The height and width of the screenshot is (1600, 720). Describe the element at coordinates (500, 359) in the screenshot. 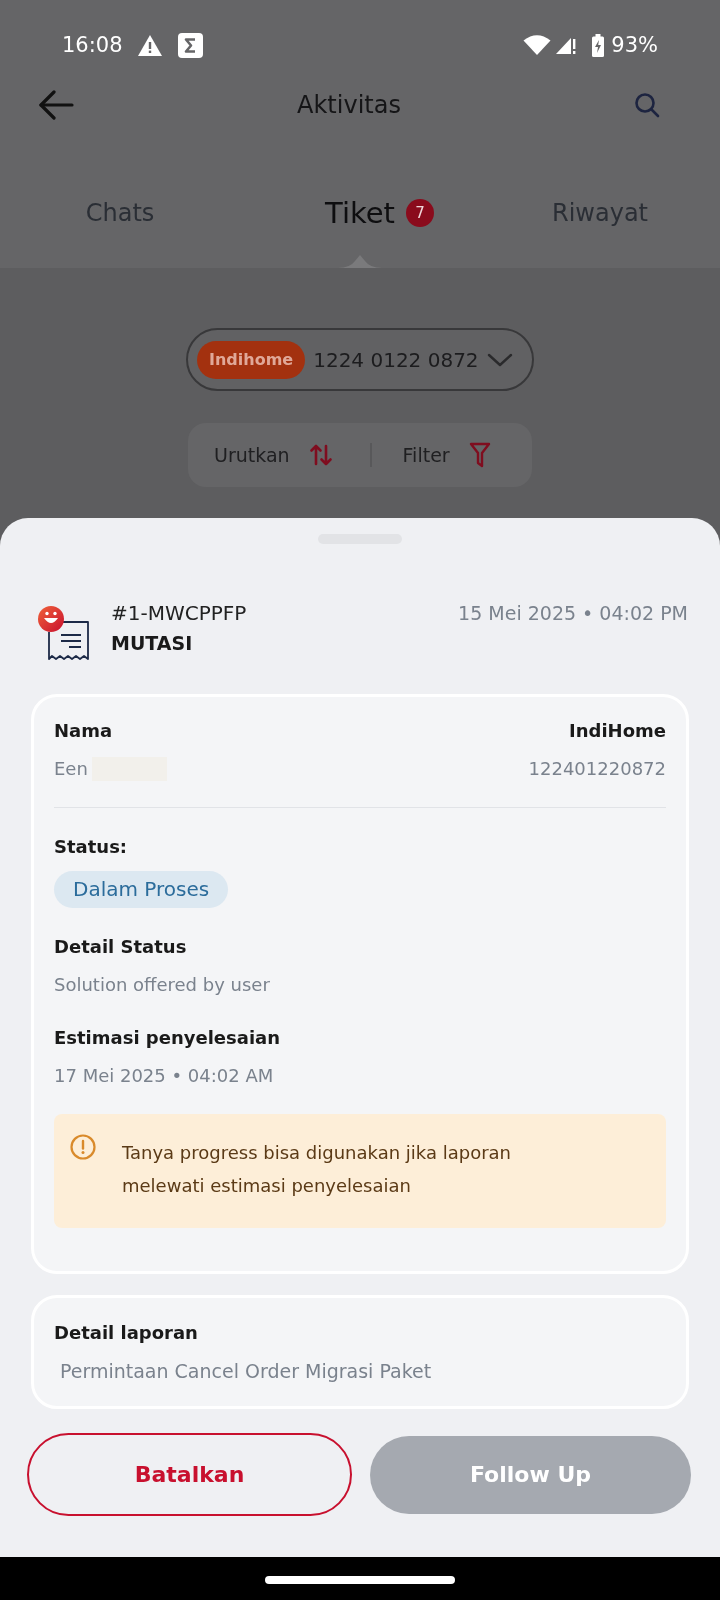

I see `chevron-down-icon` at that location.